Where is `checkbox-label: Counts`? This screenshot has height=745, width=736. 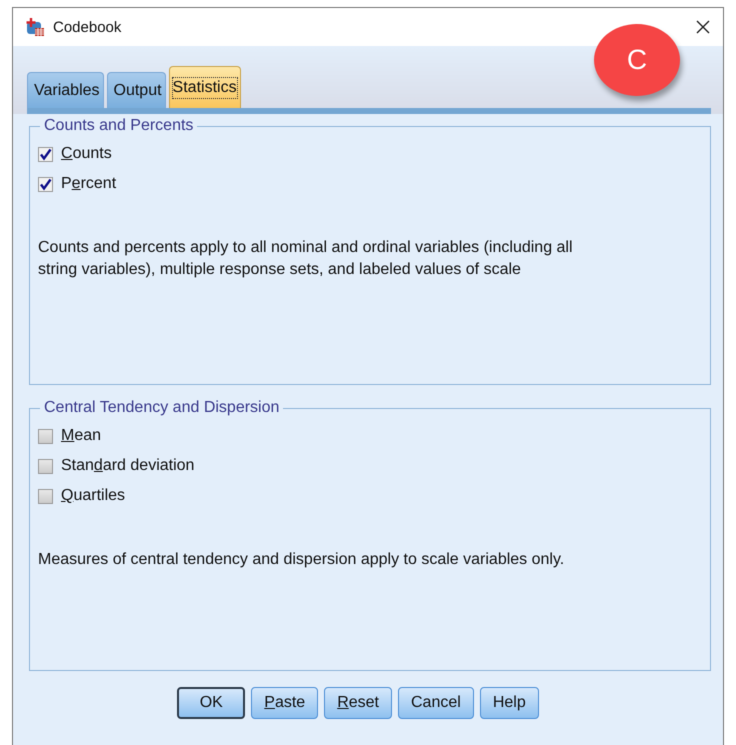
checkbox-label: Counts is located at coordinates (86, 154).